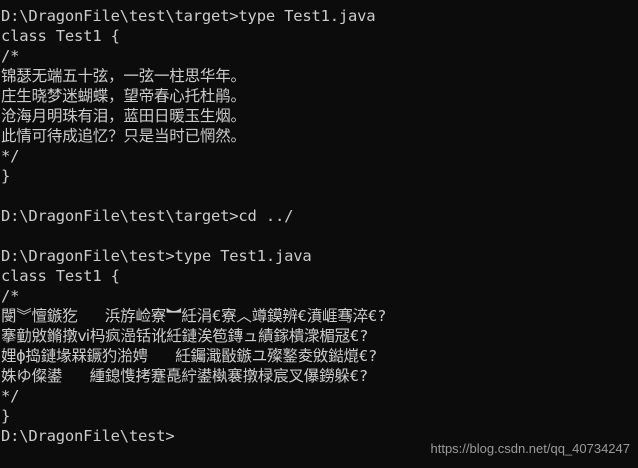  Describe the element at coordinates (184, 376) in the screenshot. I see `console-line: 姝ゆ儏鍙 緟鎴愯拷蹇嗭紵鍙槸褰撴椂宸叉儤鐒躲€?` at that location.